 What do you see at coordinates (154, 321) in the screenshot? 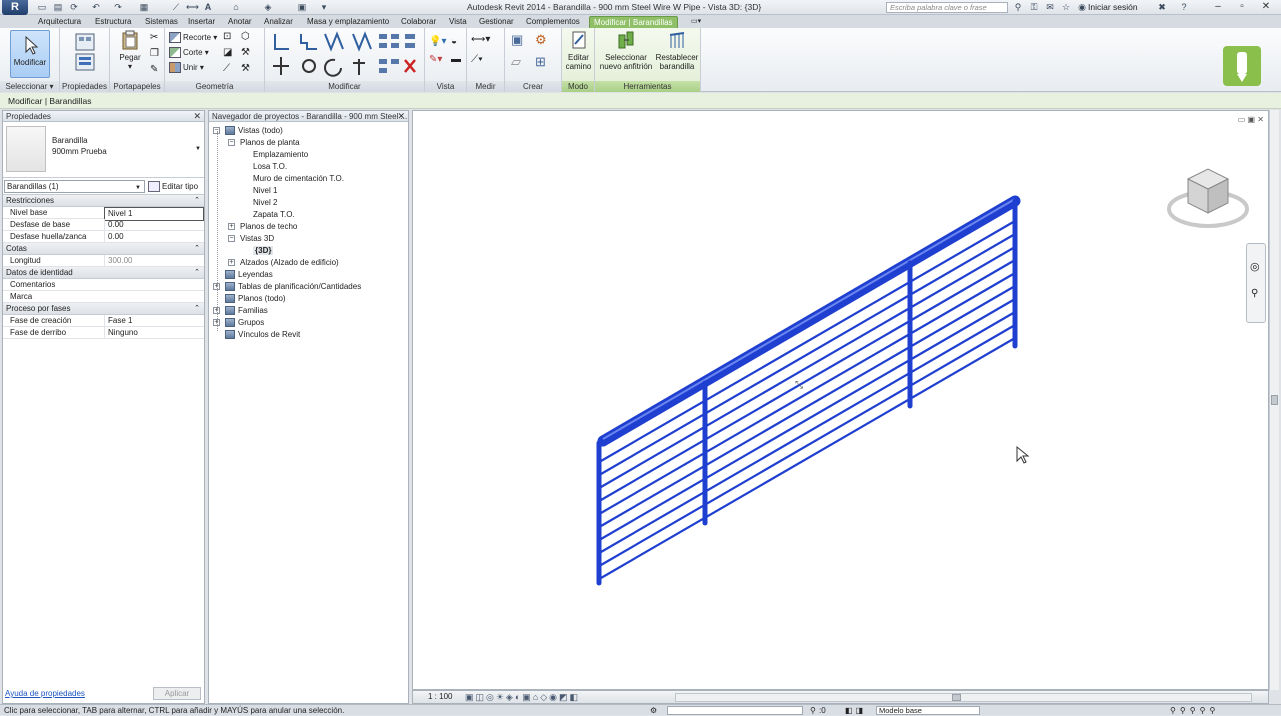
I see `property-value: Fase 1` at bounding box center [154, 321].